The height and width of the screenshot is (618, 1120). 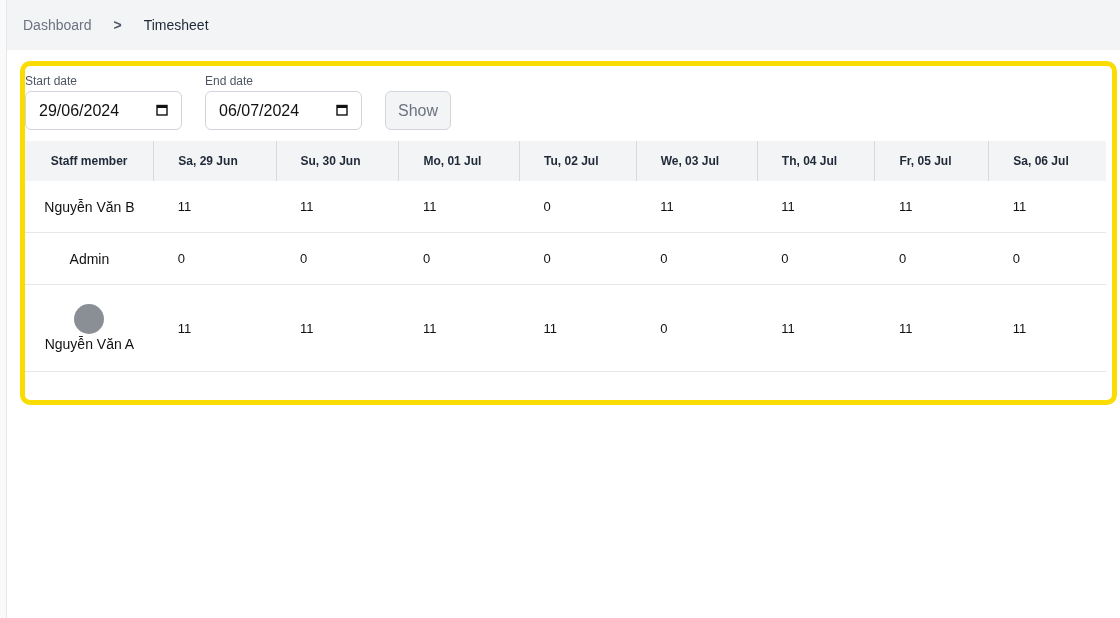 I want to click on field-label: End date, so click(x=230, y=81).